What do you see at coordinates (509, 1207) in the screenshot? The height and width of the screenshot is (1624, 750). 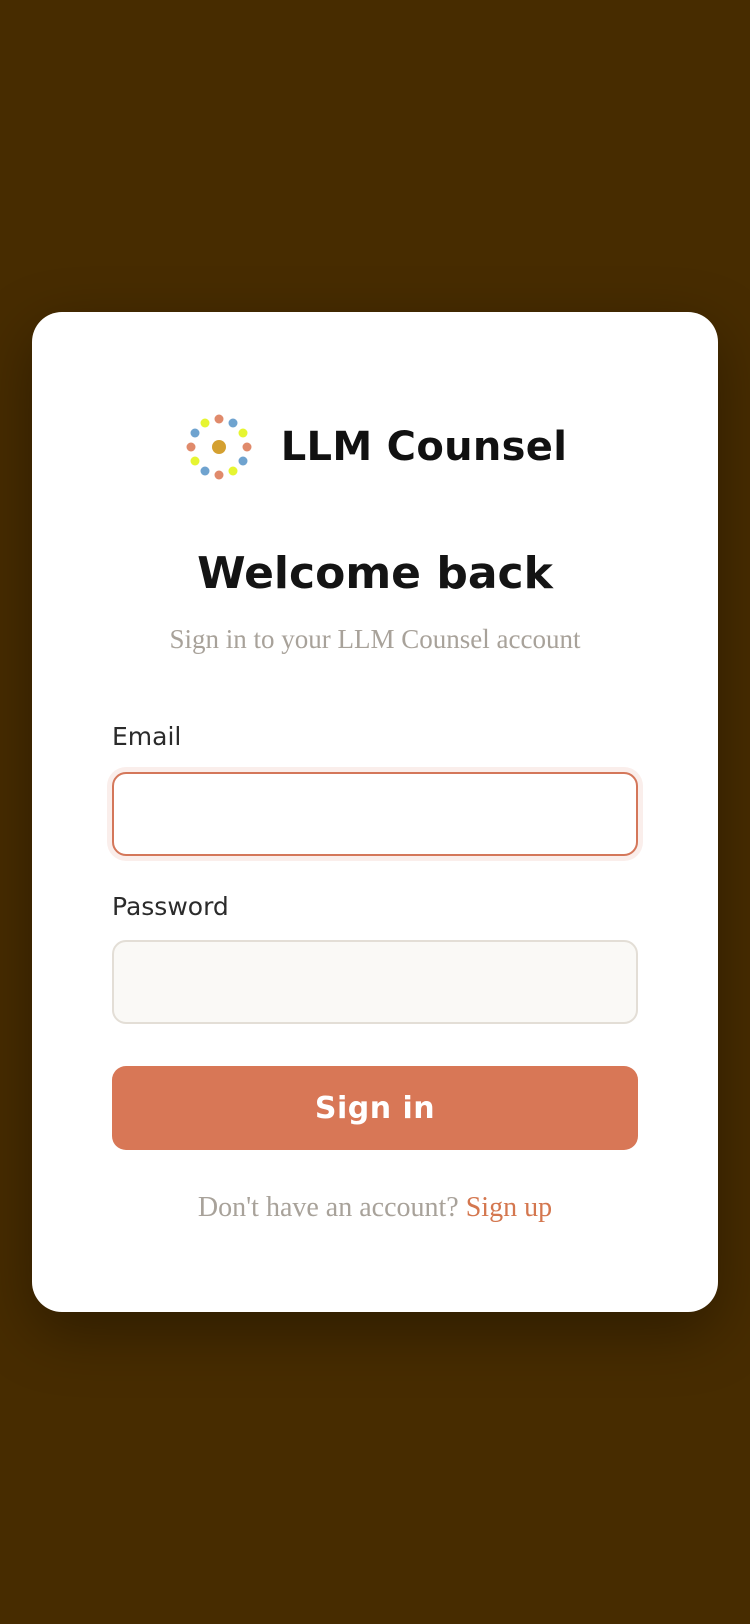 I see `sign-up-link: Sign up` at bounding box center [509, 1207].